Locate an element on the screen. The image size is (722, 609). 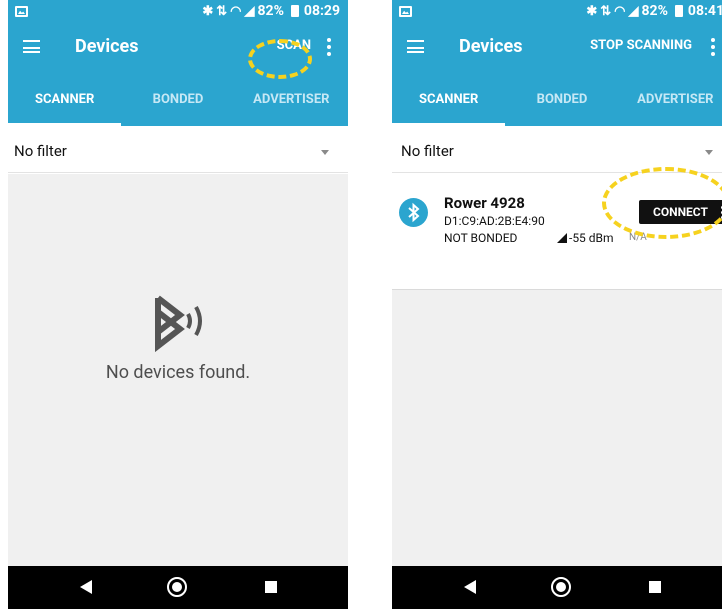
bluetooth-device-icon is located at coordinates (413, 212).